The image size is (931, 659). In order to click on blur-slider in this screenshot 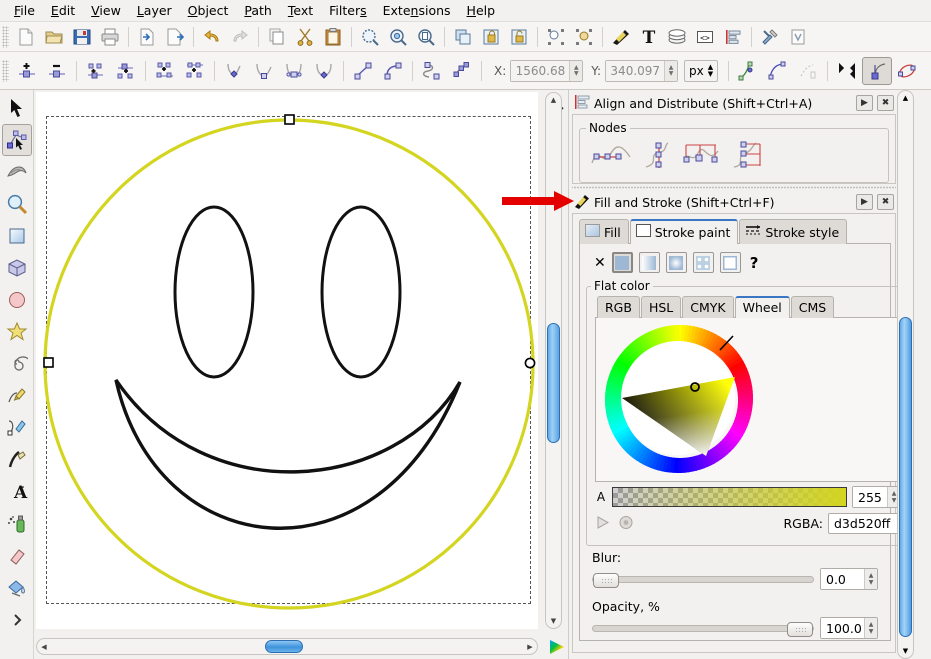, I will do `click(703, 580)`.